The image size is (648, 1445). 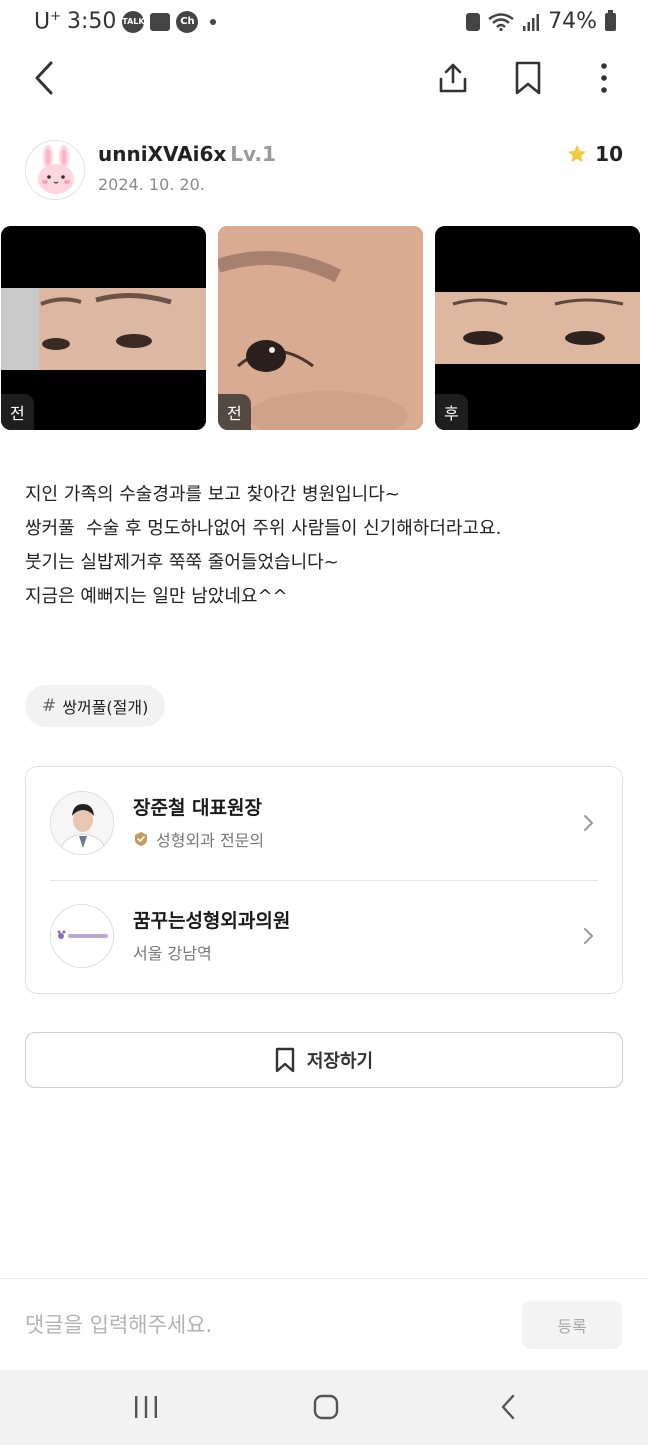 I want to click on comment-bar: 등록, so click(x=324, y=1324).